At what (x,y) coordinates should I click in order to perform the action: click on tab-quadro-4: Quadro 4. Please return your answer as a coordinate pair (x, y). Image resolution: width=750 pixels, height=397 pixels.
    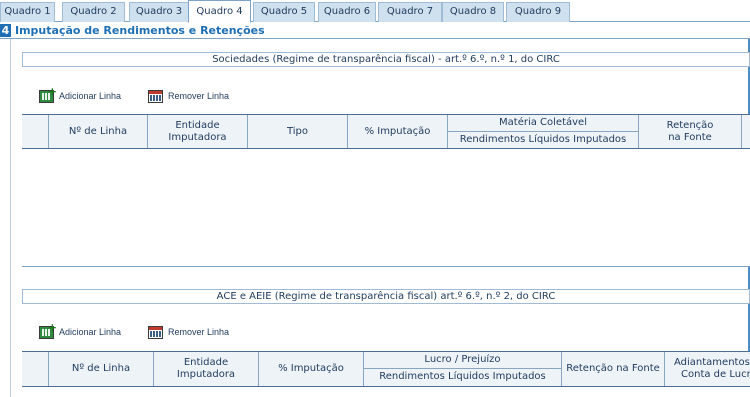
    Looking at the image, I should click on (219, 11).